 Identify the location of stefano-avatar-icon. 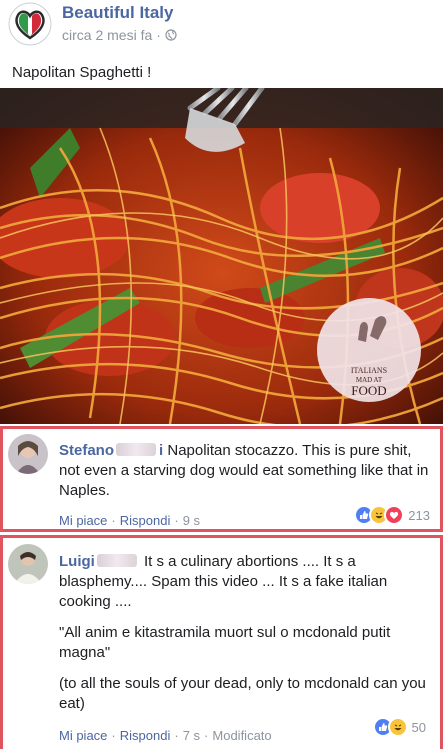
(28, 454).